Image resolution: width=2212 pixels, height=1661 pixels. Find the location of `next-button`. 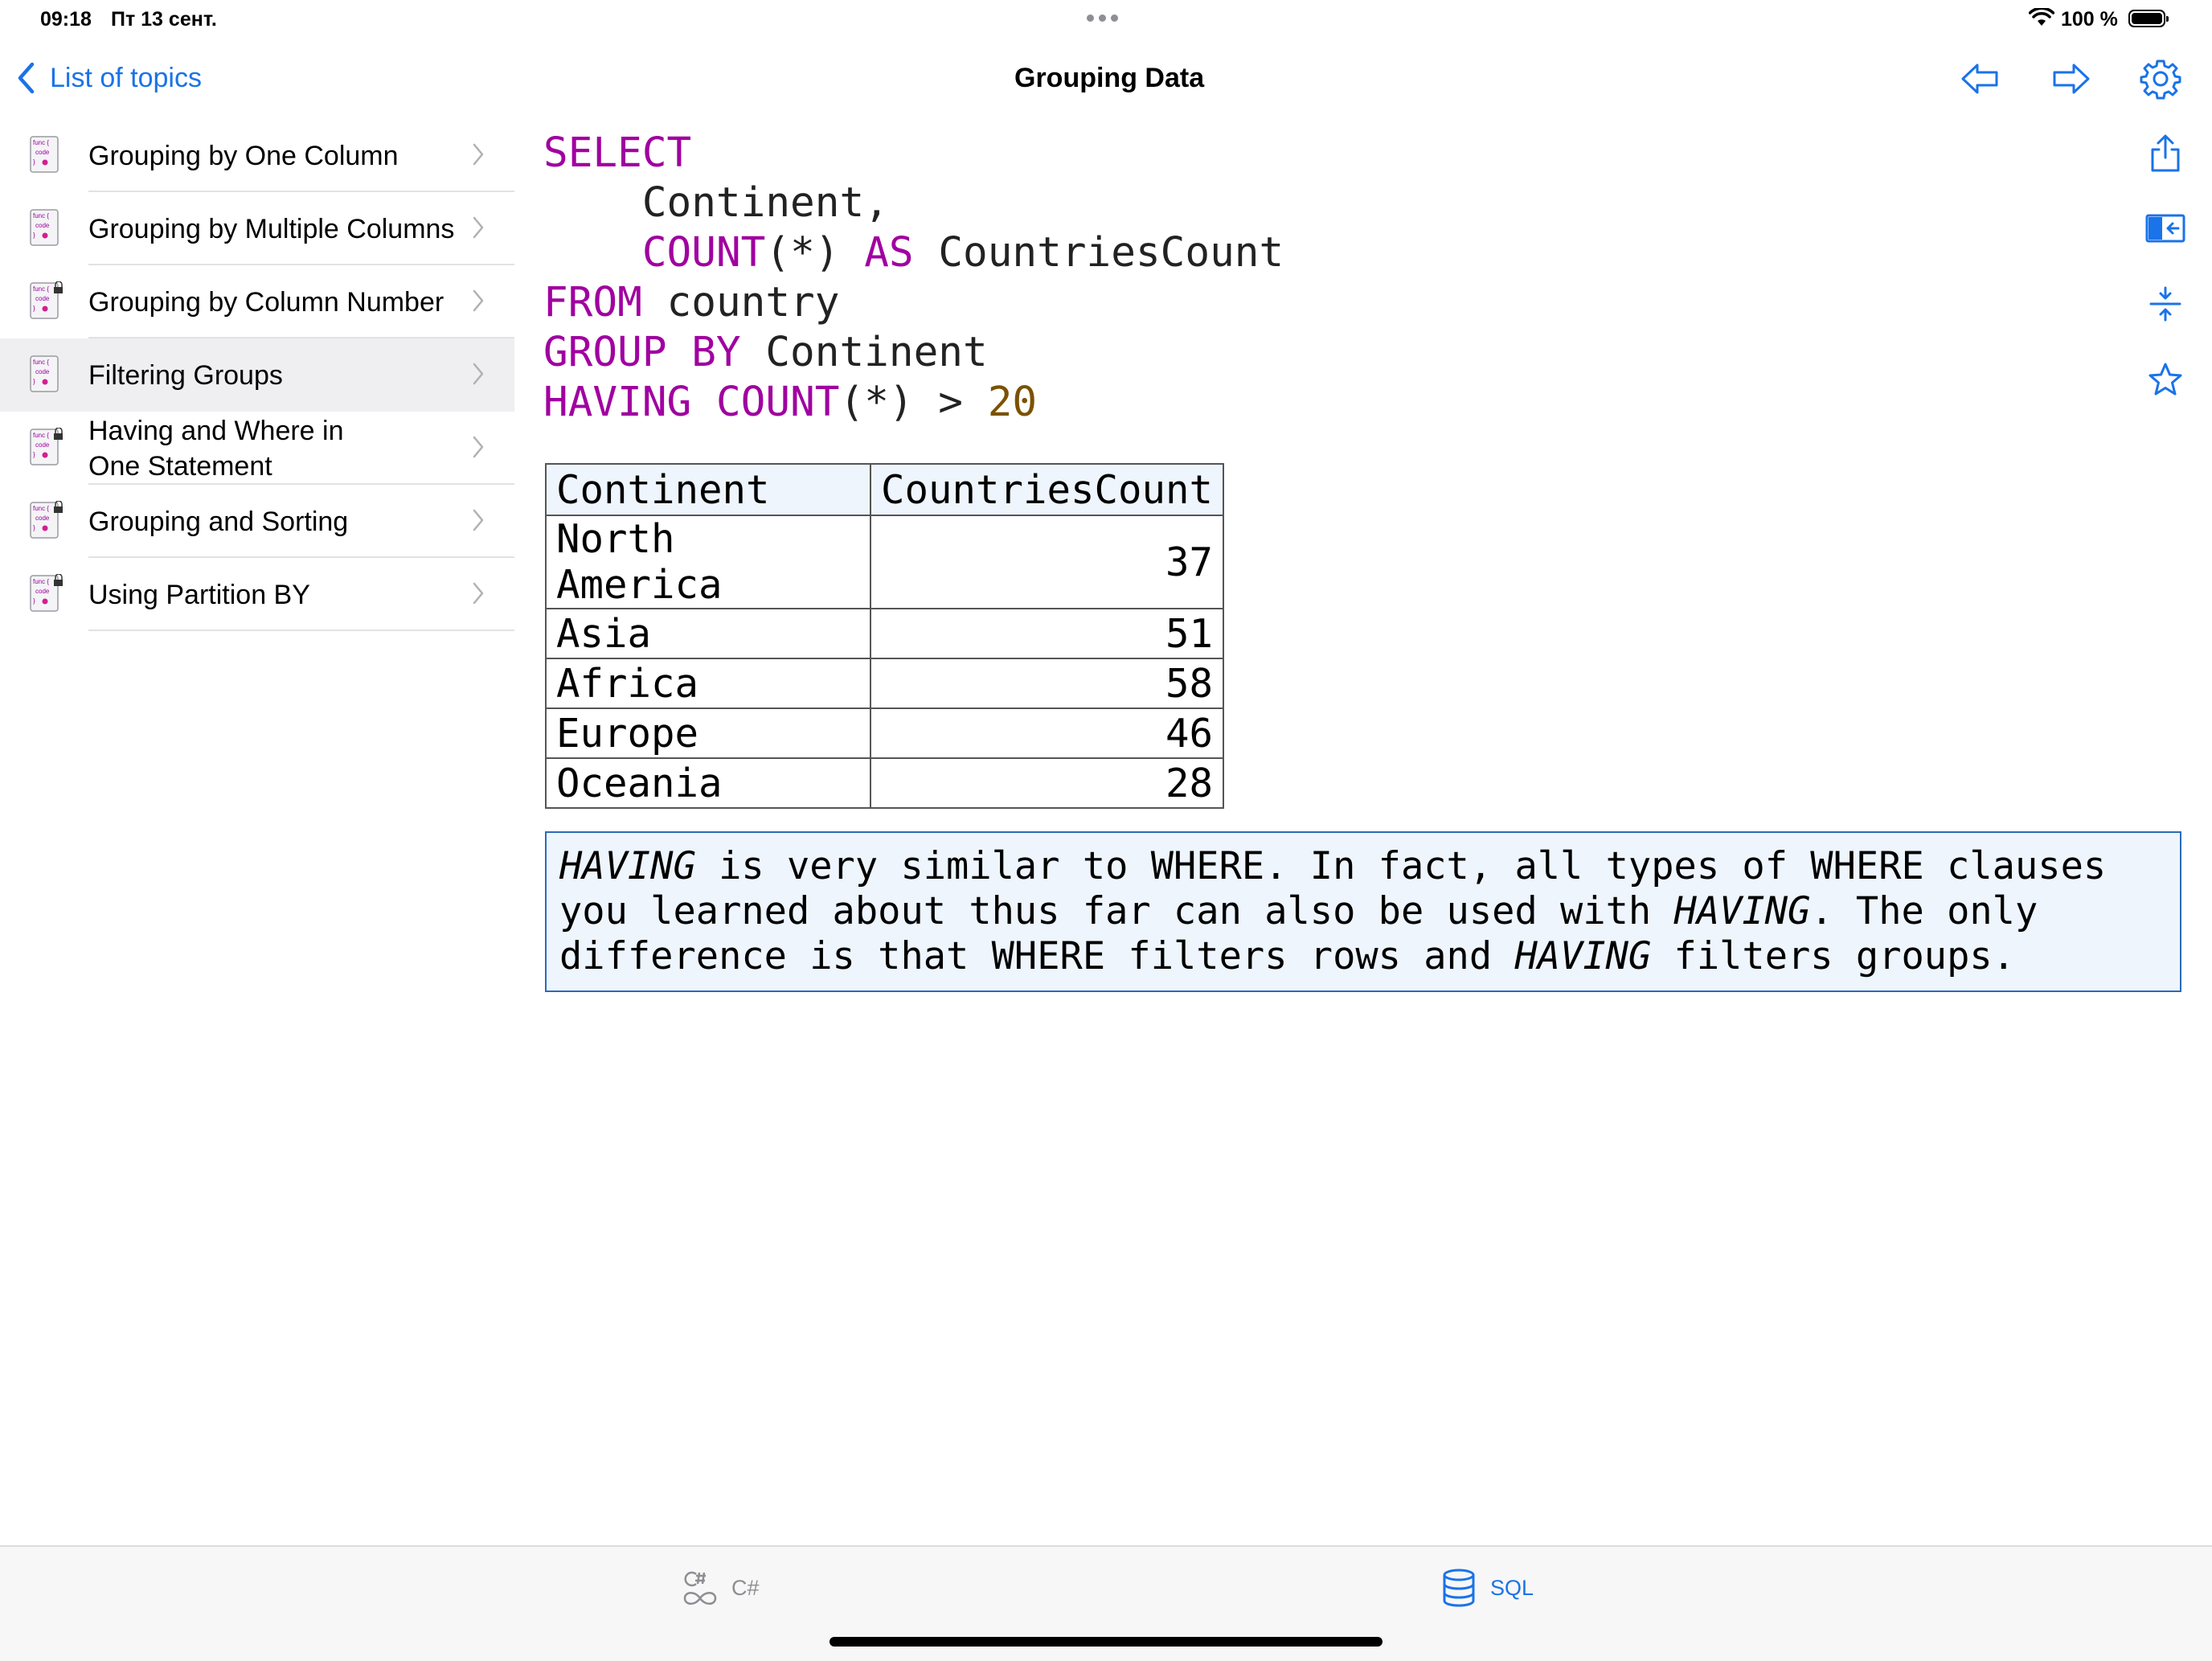

next-button is located at coordinates (2070, 79).